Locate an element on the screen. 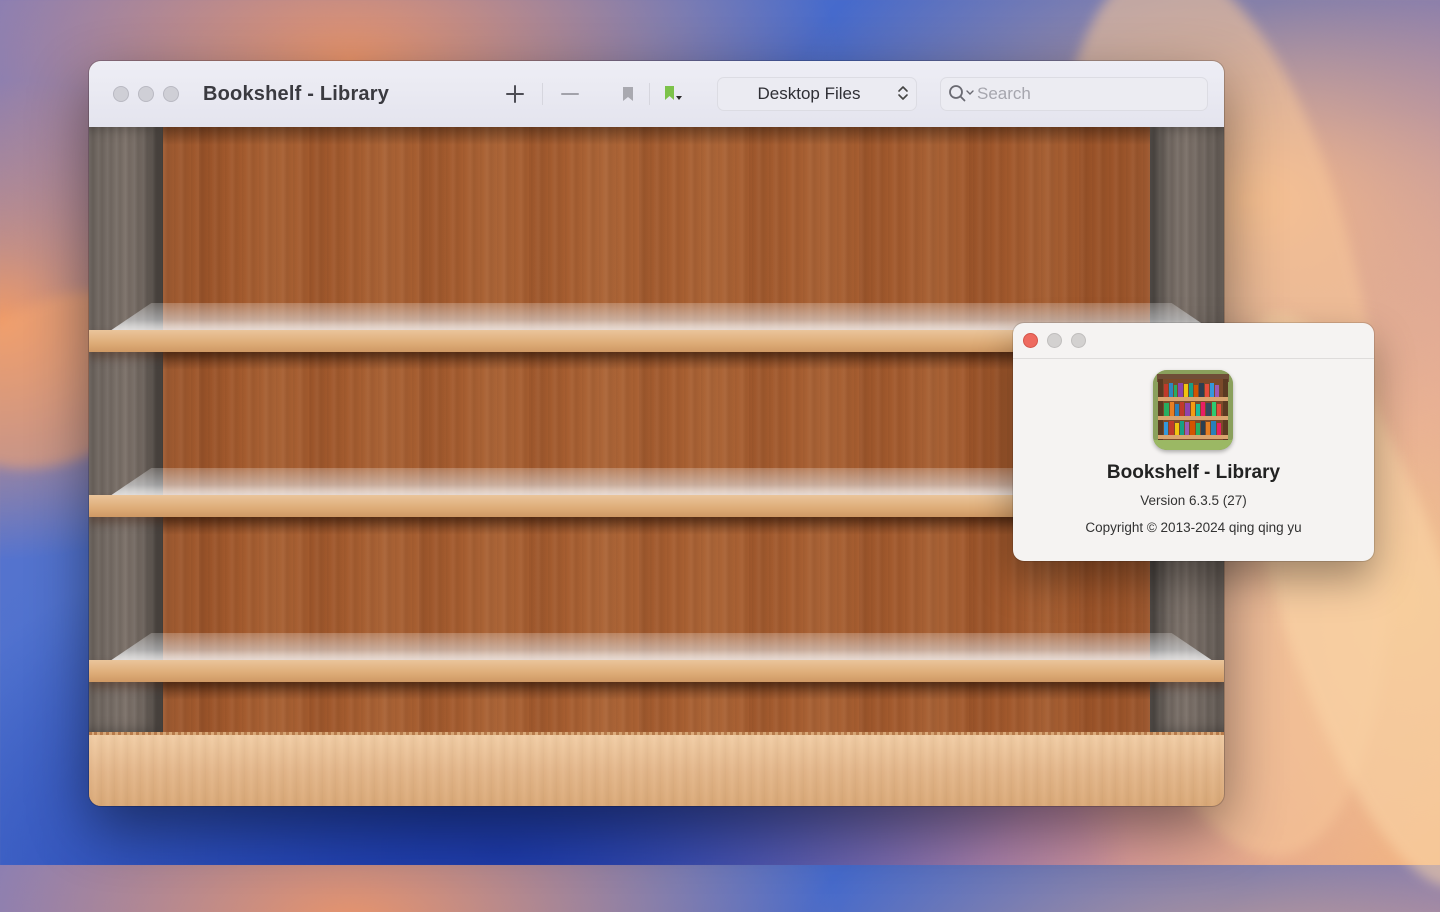  minimize-window-button is located at coordinates (146, 94).